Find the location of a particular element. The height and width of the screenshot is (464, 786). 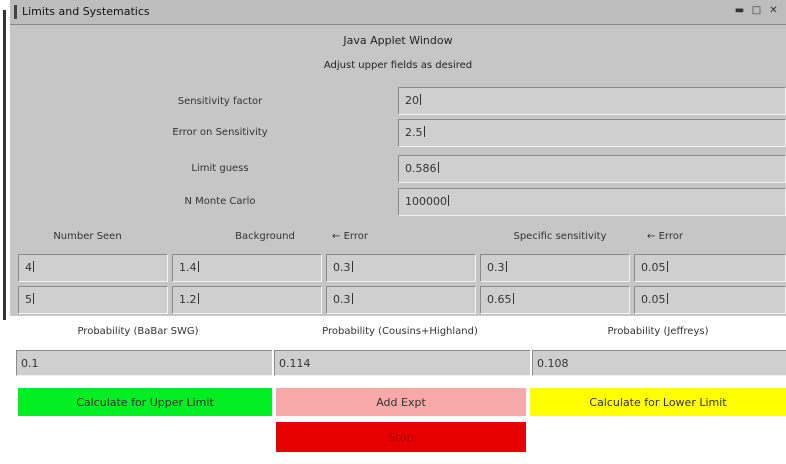

error-on-sensitivity-label: Error on Sensitivity is located at coordinates (220, 132).